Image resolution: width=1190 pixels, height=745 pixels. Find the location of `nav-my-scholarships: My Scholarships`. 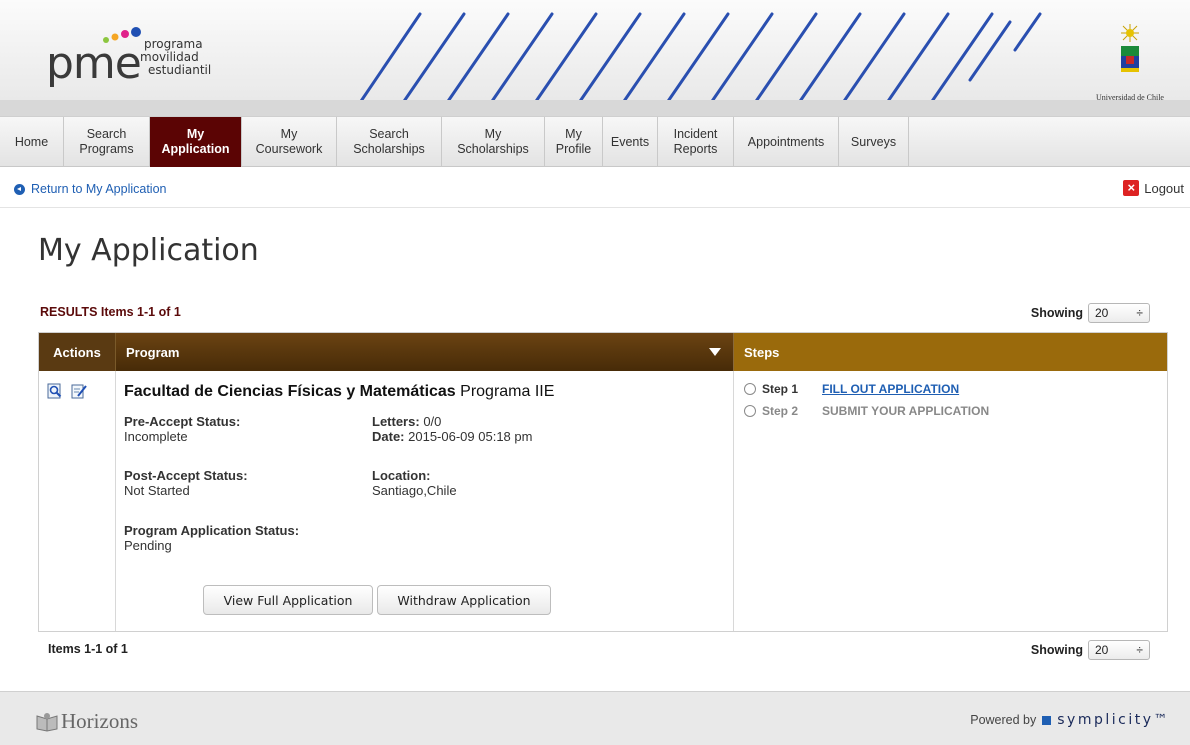

nav-my-scholarships: My Scholarships is located at coordinates (493, 142).